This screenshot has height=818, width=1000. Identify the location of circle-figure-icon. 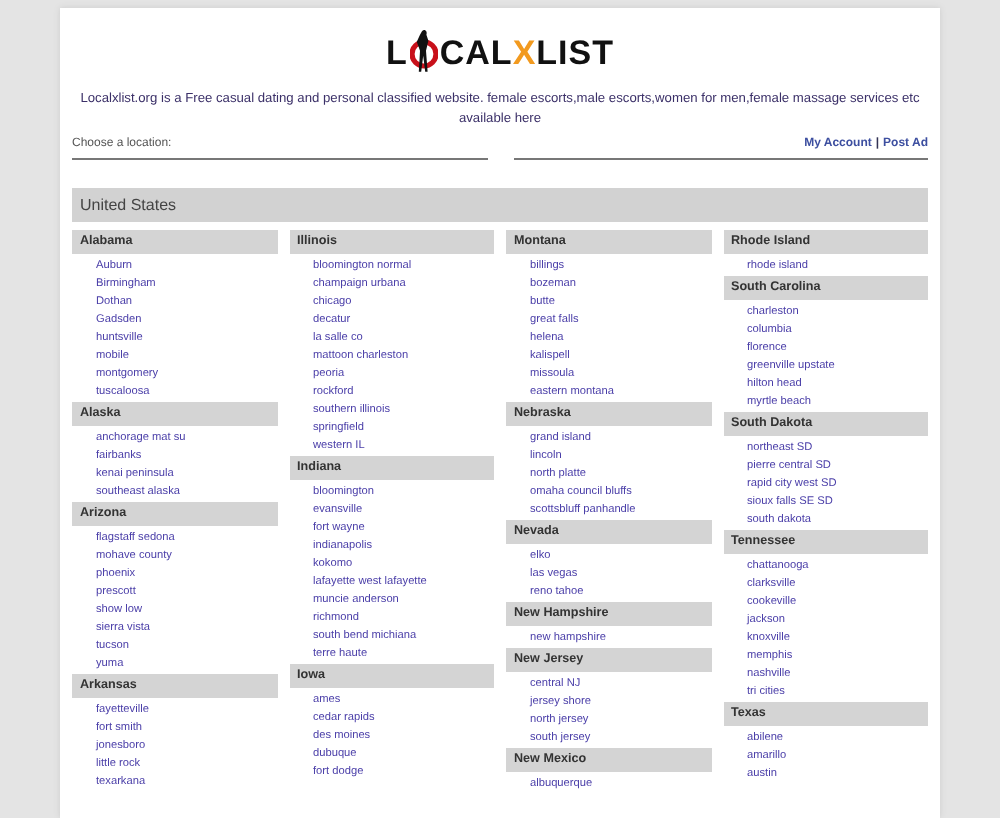
(423, 52).